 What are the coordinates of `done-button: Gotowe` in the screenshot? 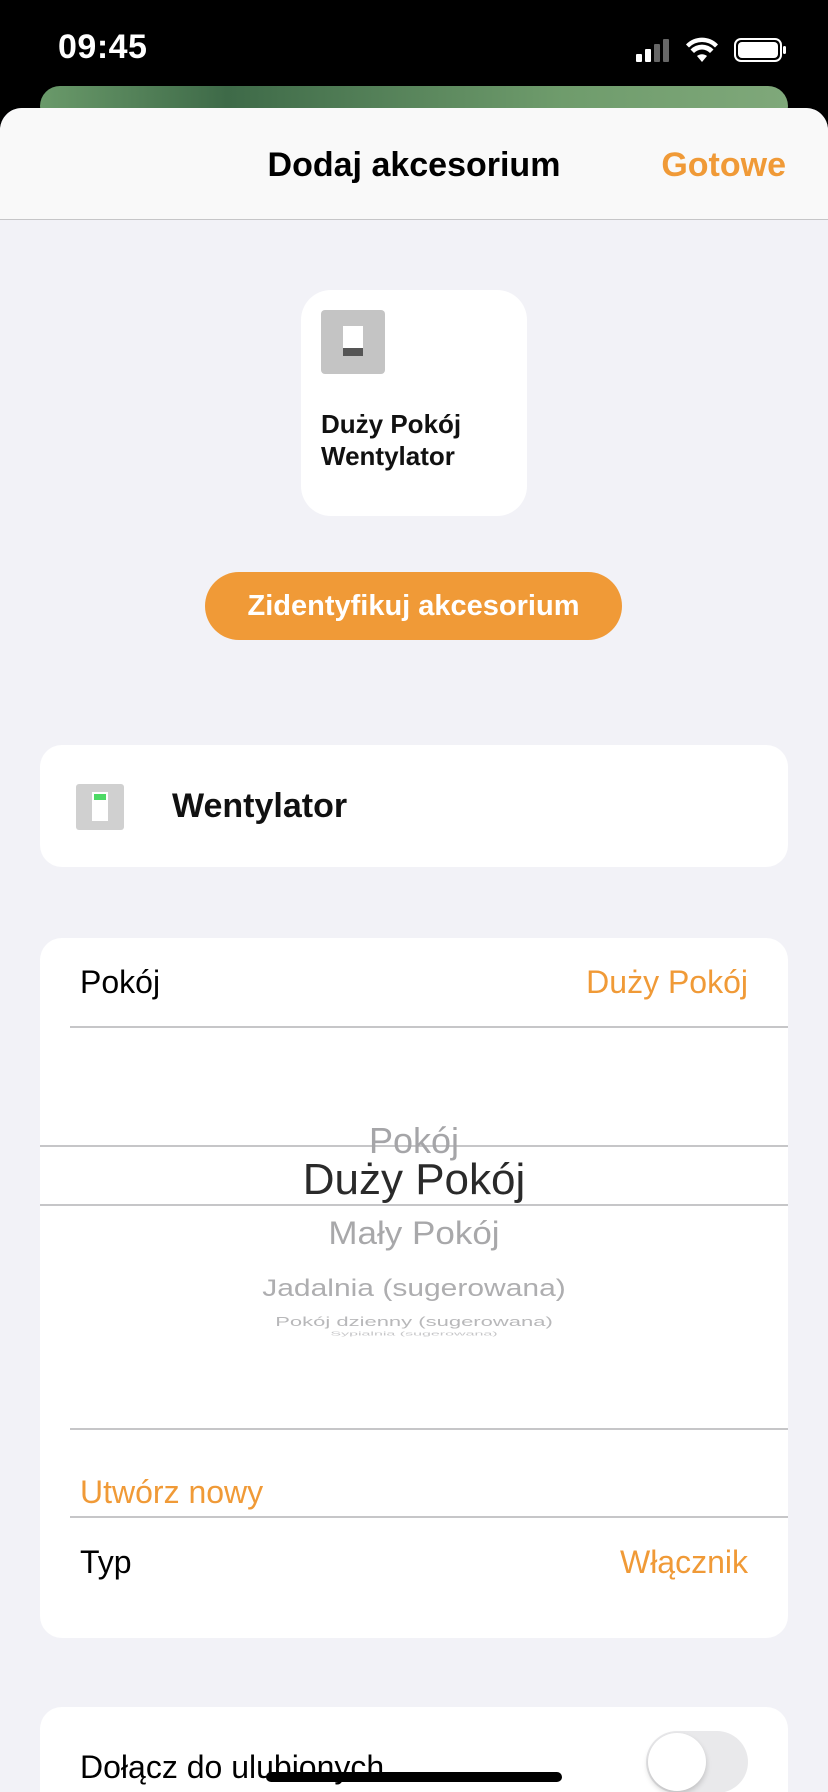 It's located at (723, 165).